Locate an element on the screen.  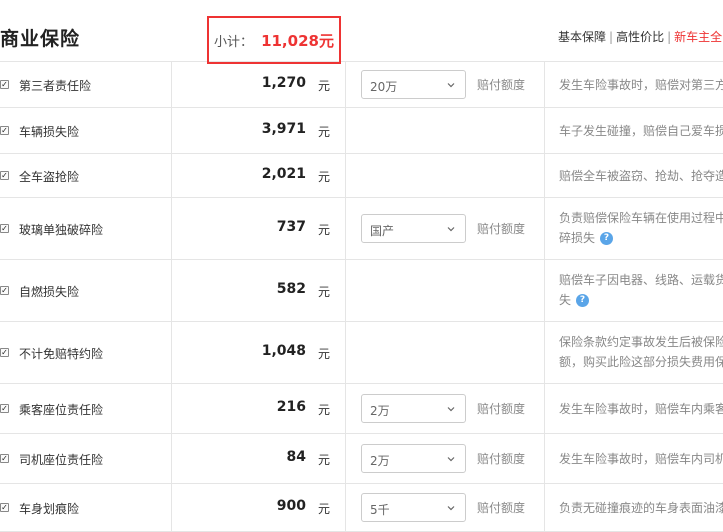
description-line: 发生车险事故时，赔偿车内司机 is located at coordinates (641, 459).